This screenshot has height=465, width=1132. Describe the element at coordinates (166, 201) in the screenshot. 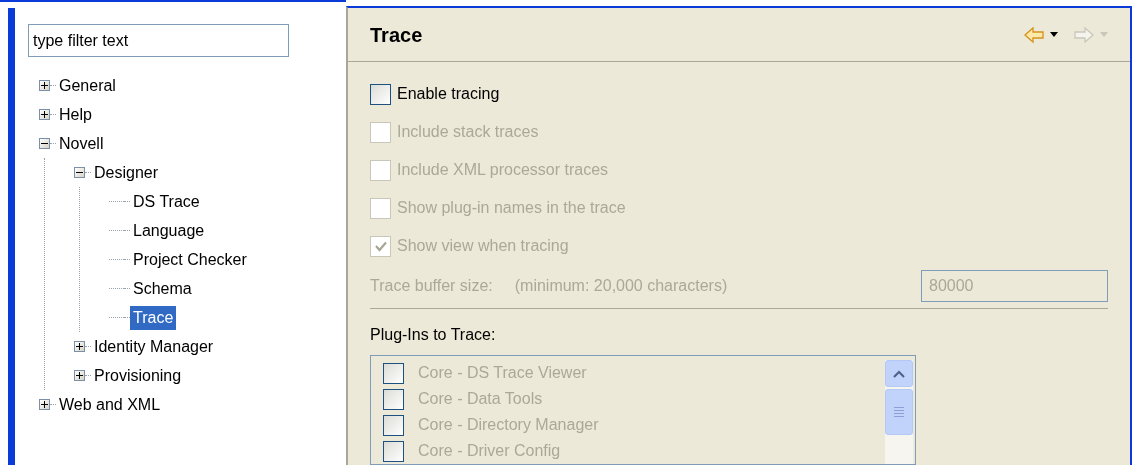

I see `tree-item: DS Trace` at that location.